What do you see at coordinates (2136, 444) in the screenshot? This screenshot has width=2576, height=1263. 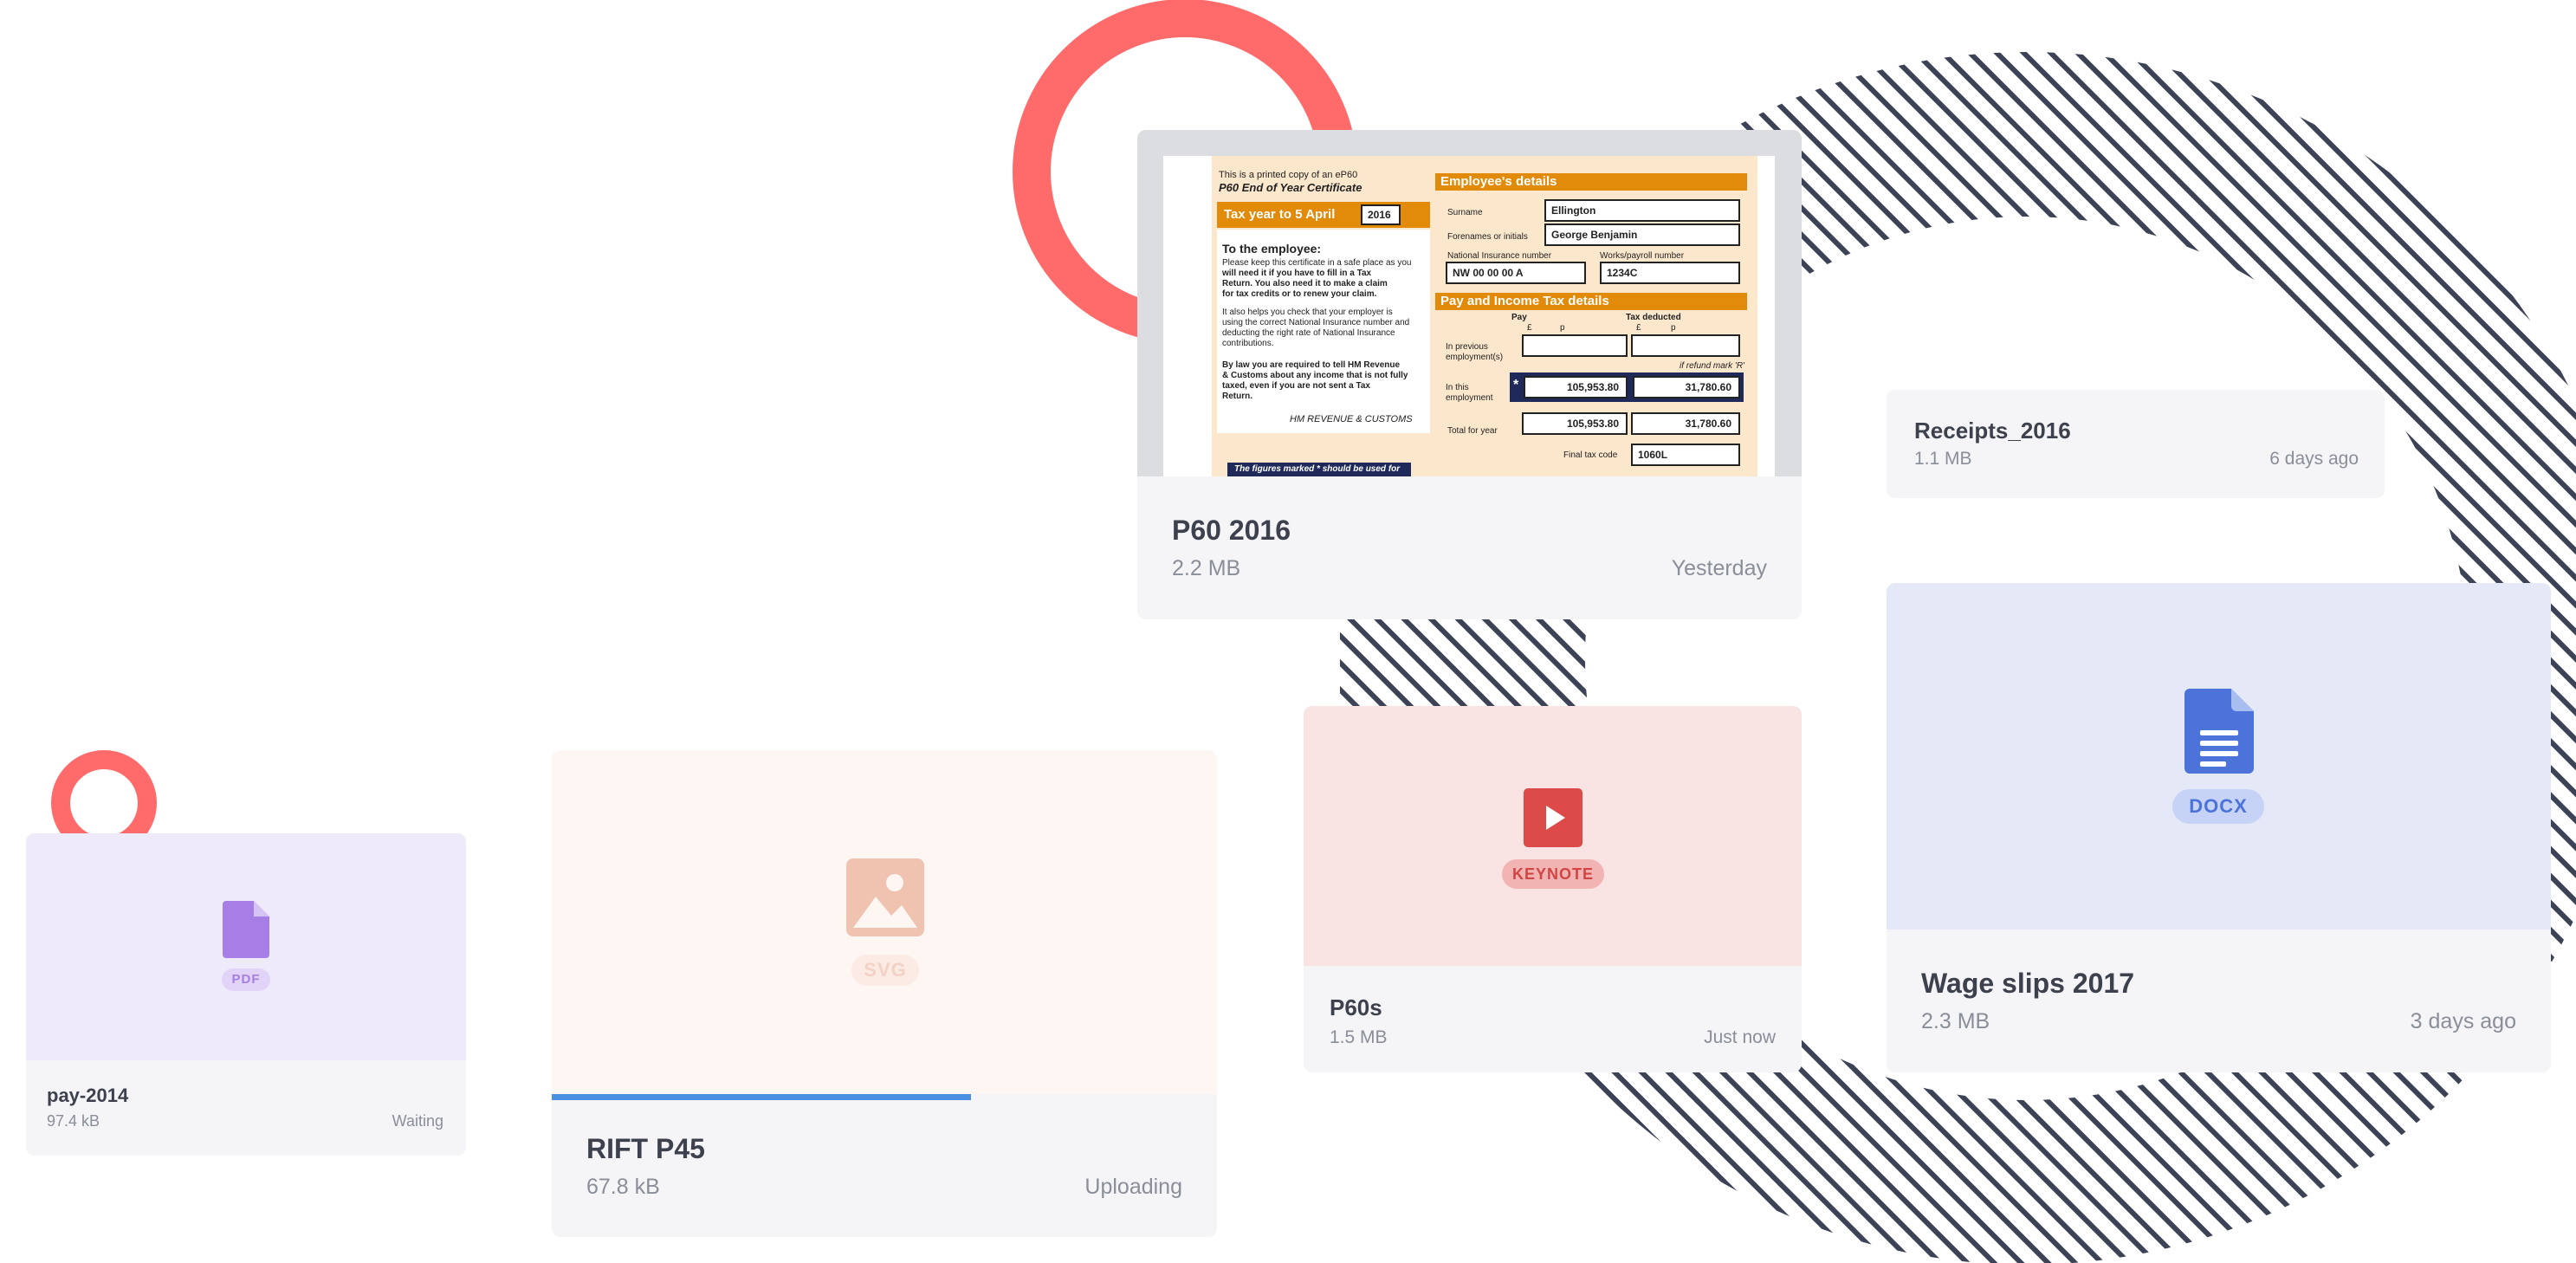 I see `file-card-receipts-2016: Receipts_2016 1.1 MB 6 days ago` at bounding box center [2136, 444].